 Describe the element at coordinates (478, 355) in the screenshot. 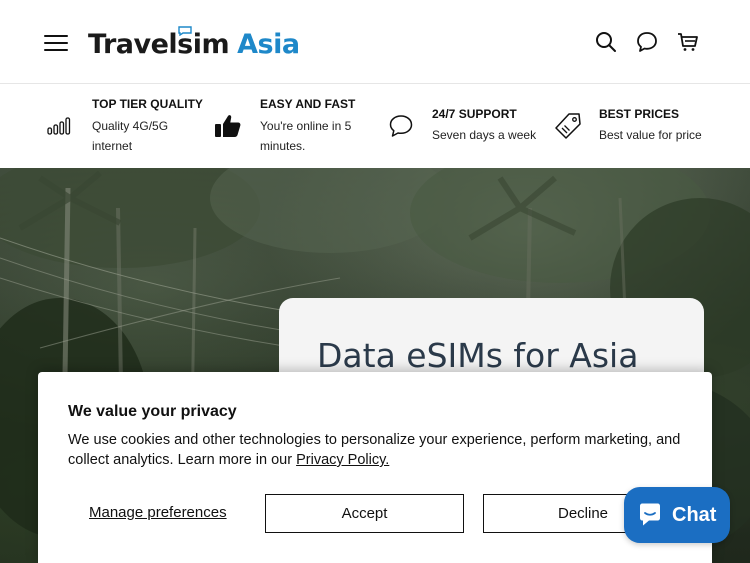

I see `hero-title: Data eSIMs for Asia` at that location.